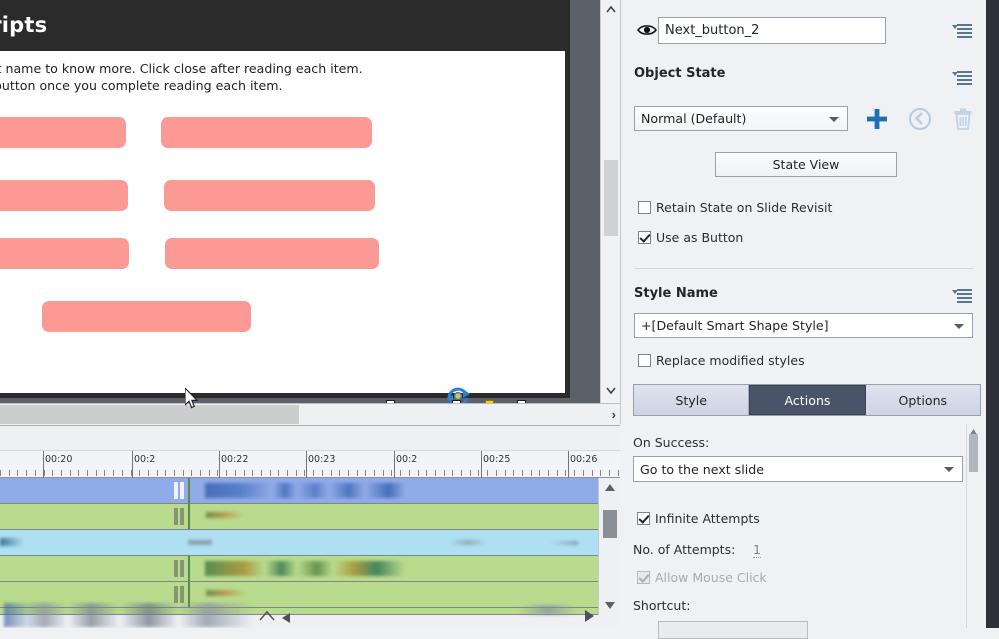 The width and height of the screenshot is (999, 639). What do you see at coordinates (644, 207) in the screenshot?
I see `retain-state-checkbox` at bounding box center [644, 207].